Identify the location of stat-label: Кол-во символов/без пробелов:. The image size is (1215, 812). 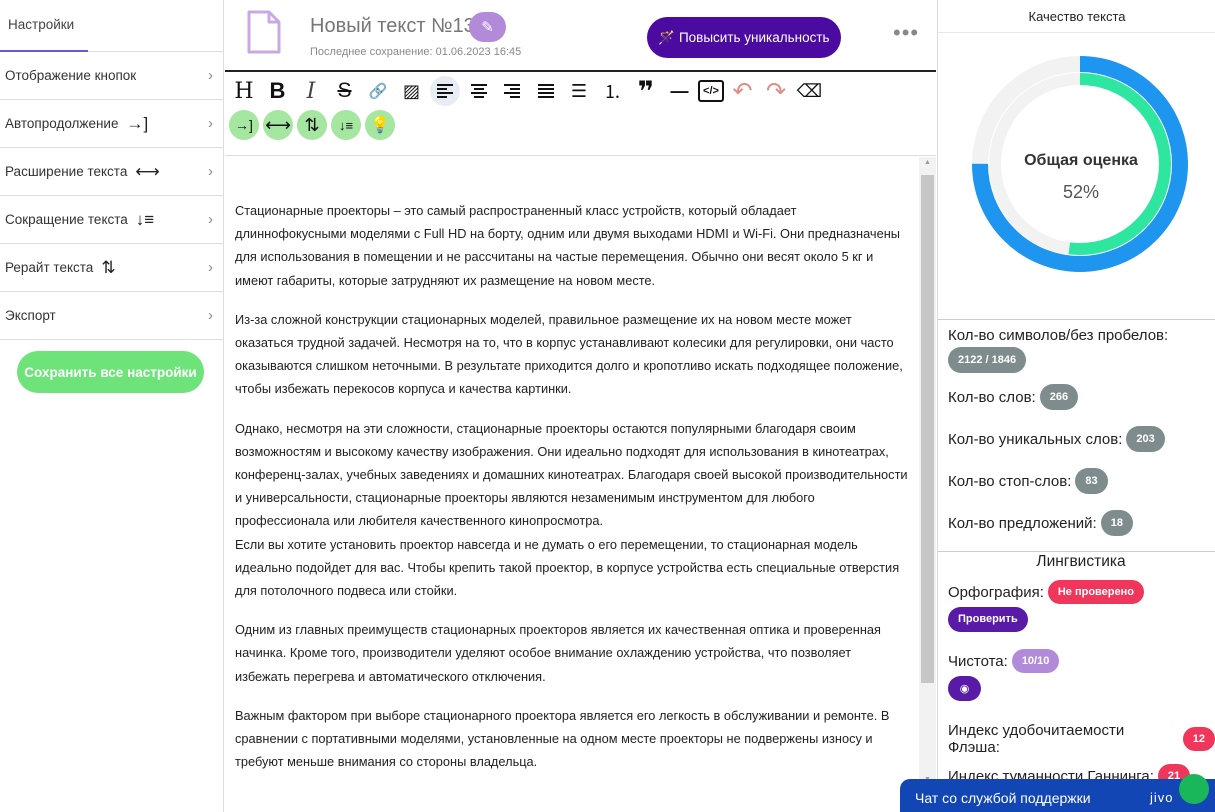
(1058, 335).